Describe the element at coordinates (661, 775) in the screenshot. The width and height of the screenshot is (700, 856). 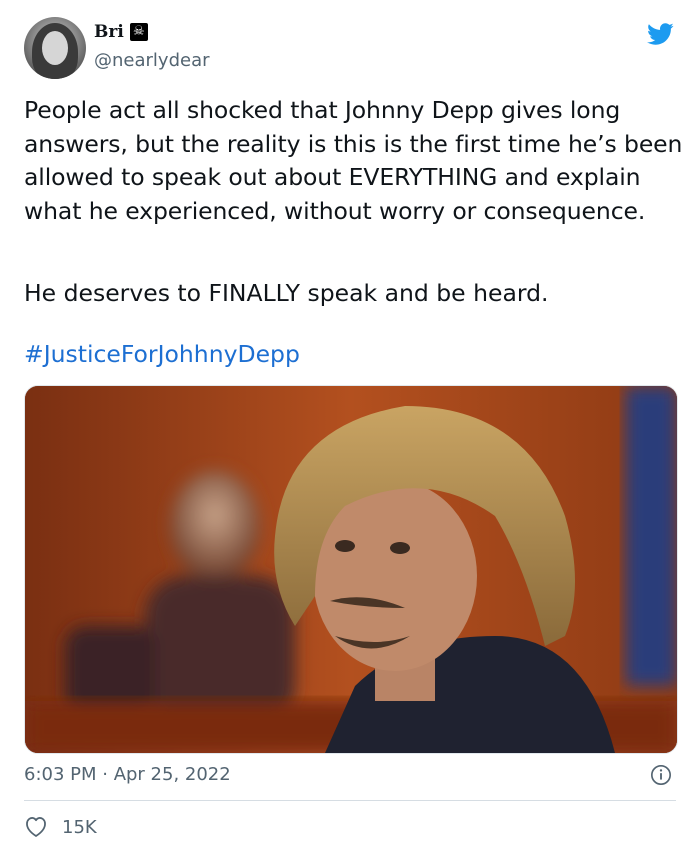
I see `info-icon` at that location.